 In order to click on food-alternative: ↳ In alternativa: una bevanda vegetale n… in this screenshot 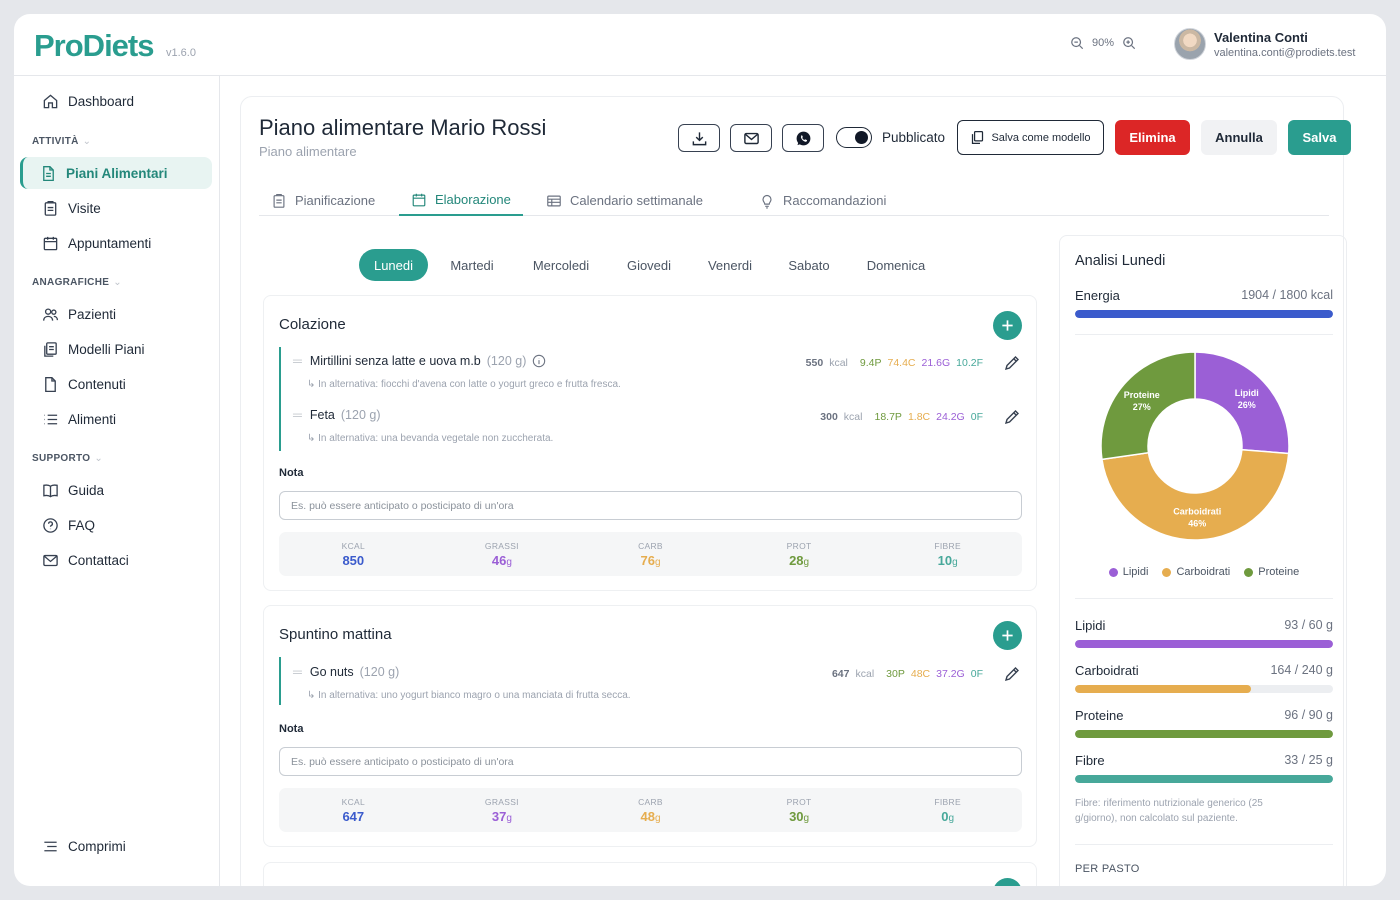, I will do `click(430, 438)`.